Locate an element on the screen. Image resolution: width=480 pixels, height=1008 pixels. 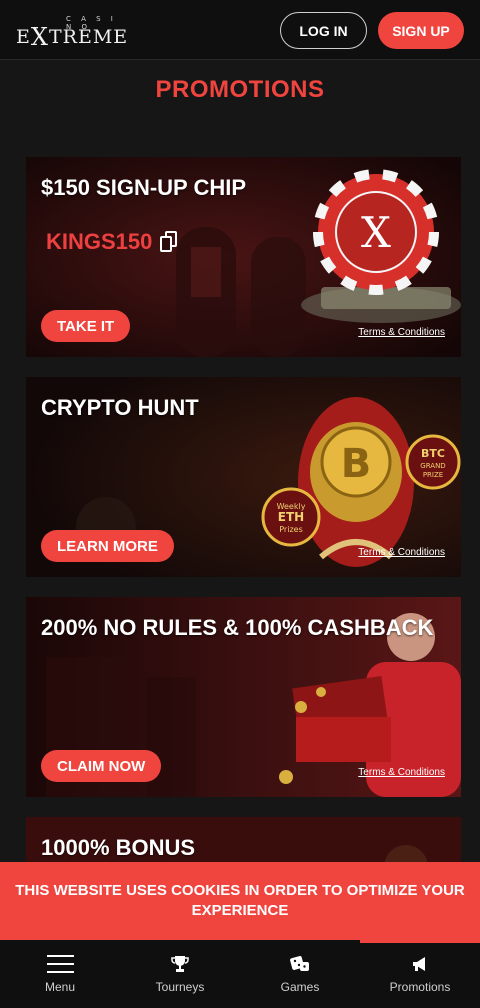
nav-label: Menu is located at coordinates (60, 987).